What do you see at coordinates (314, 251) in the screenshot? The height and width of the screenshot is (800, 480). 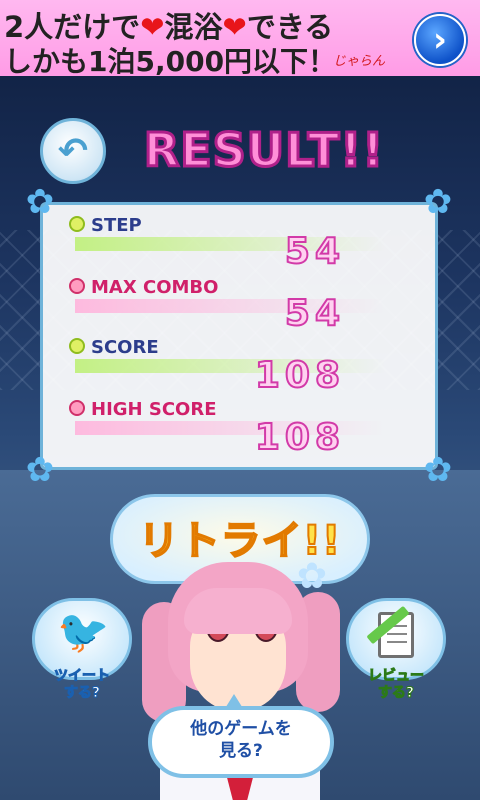 I see `step-value: 54` at bounding box center [314, 251].